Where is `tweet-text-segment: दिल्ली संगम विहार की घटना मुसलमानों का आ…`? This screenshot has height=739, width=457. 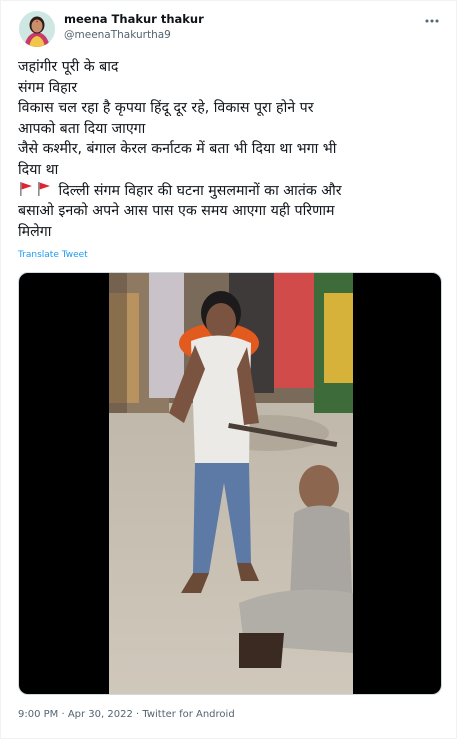 tweet-text-segment: दिल्ली संगम विहार की घटना मुसलमानों का आ… is located at coordinates (200, 190).